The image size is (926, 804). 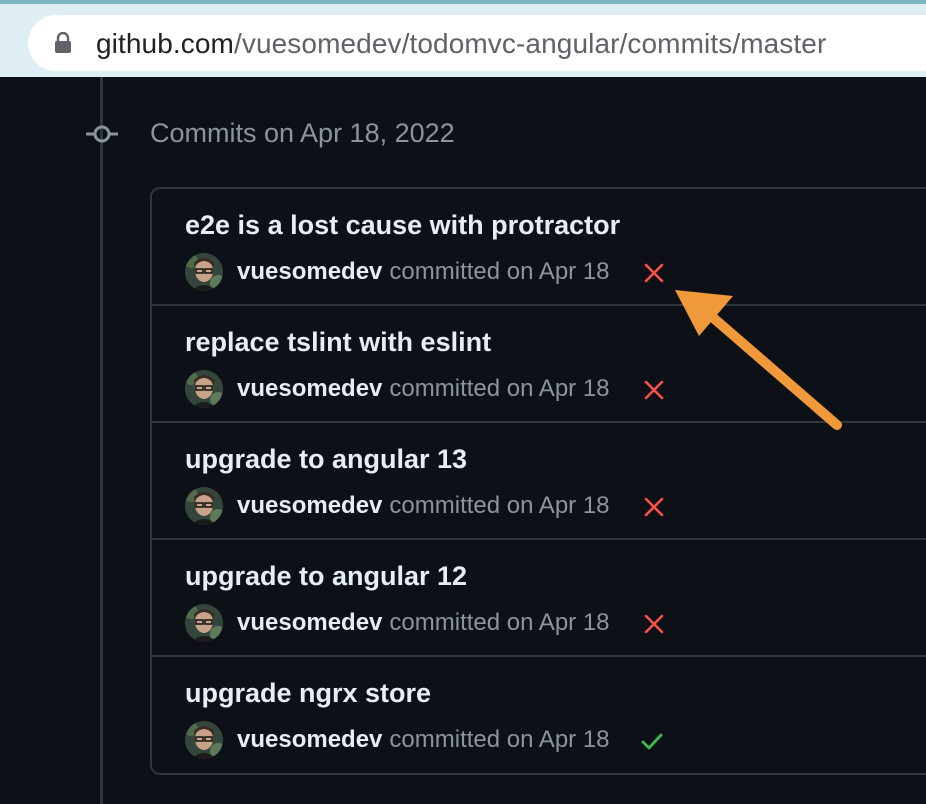 What do you see at coordinates (102, 134) in the screenshot?
I see `git-commit-icon` at bounding box center [102, 134].